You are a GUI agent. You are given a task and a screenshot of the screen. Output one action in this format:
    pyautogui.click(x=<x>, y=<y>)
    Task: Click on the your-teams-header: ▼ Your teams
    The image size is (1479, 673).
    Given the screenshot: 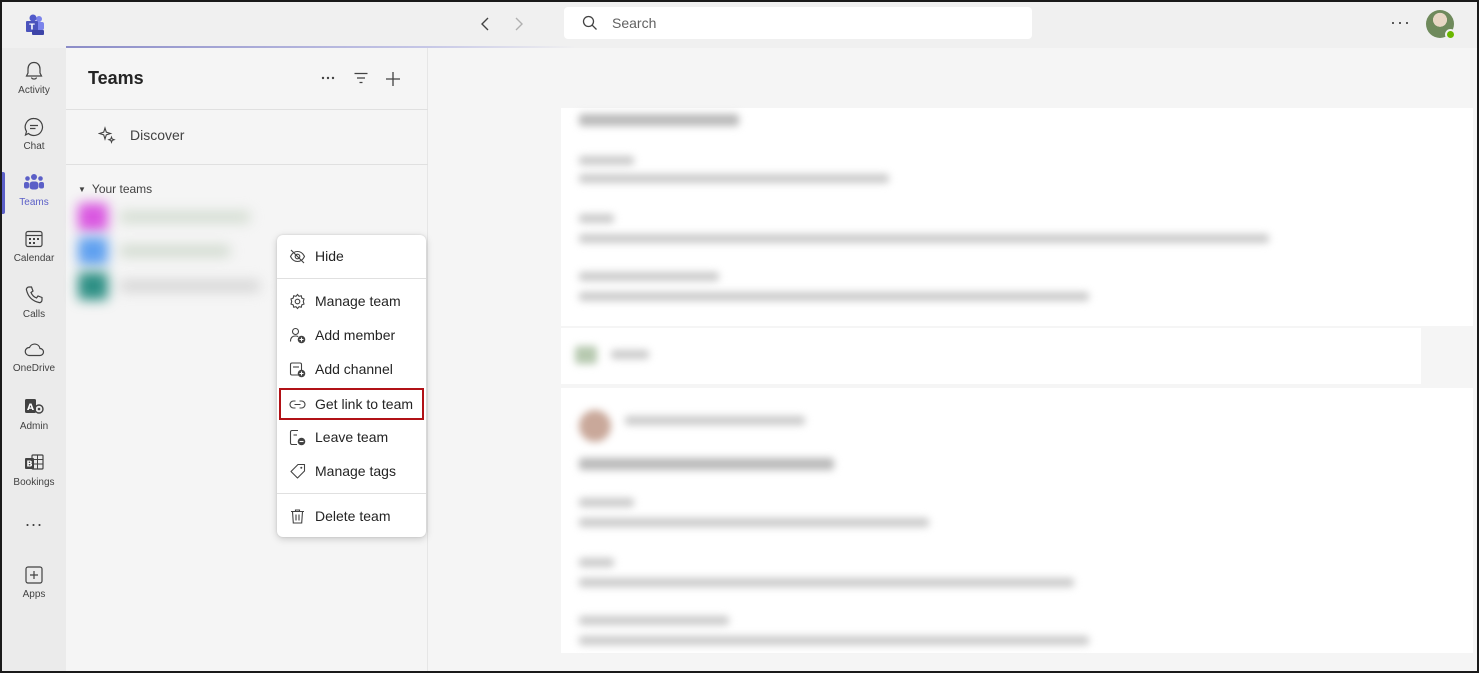 What is the action you would take?
    pyautogui.click(x=115, y=189)
    